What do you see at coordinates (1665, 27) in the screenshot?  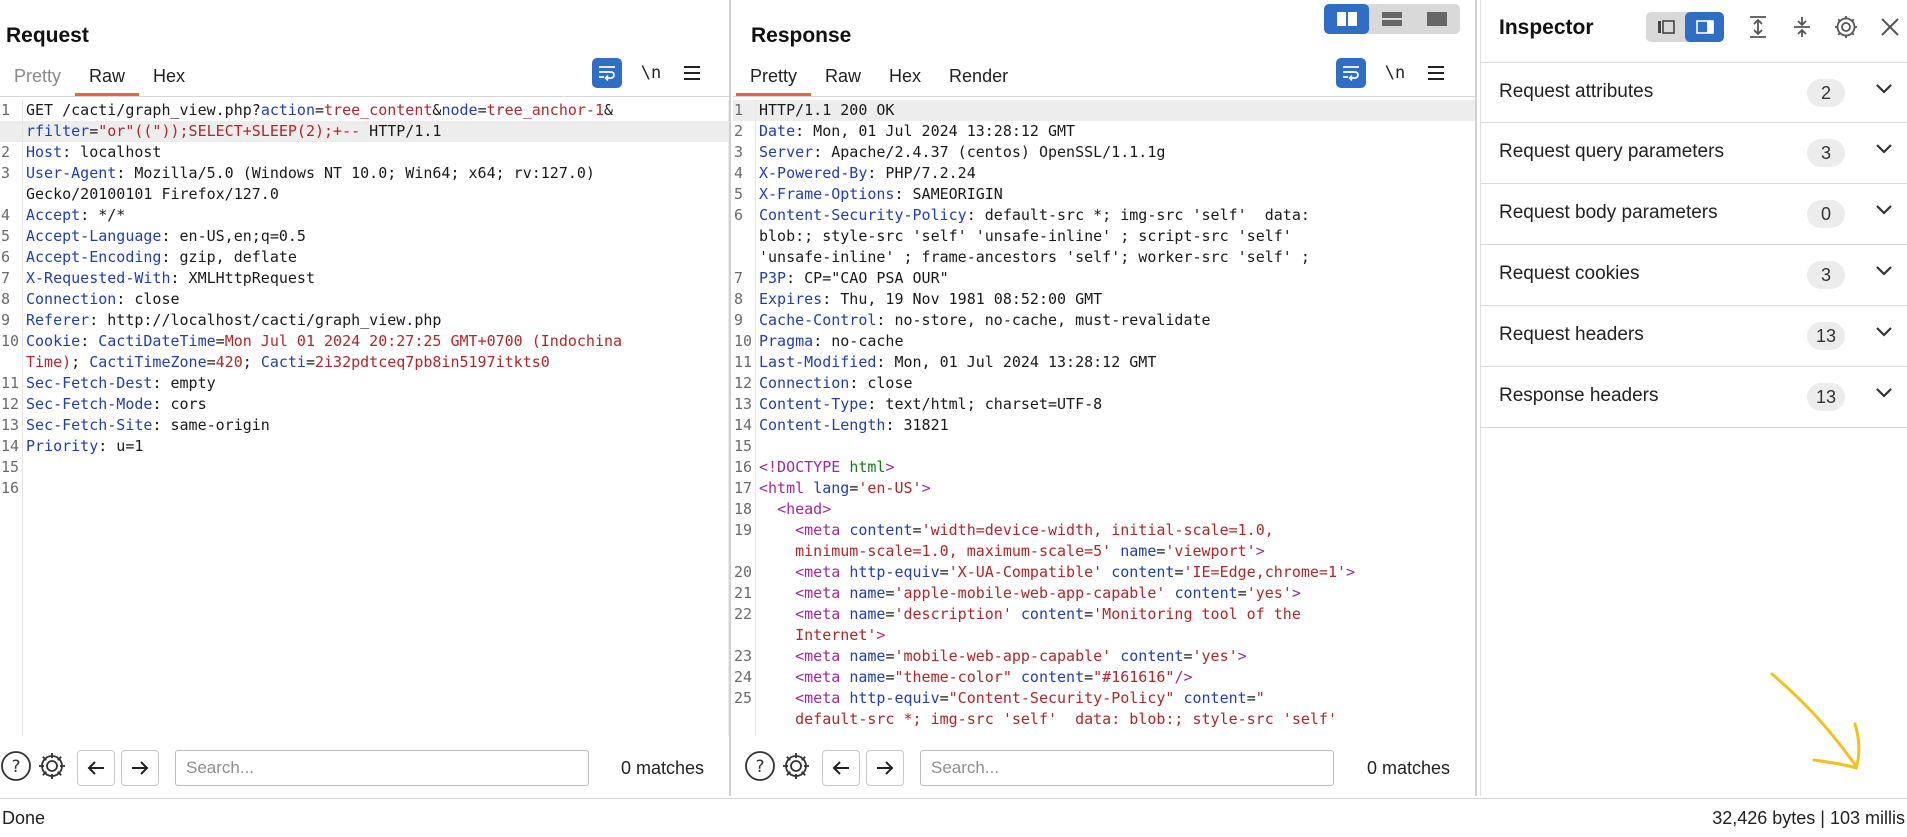 I see `inspector-layout-list-button` at bounding box center [1665, 27].